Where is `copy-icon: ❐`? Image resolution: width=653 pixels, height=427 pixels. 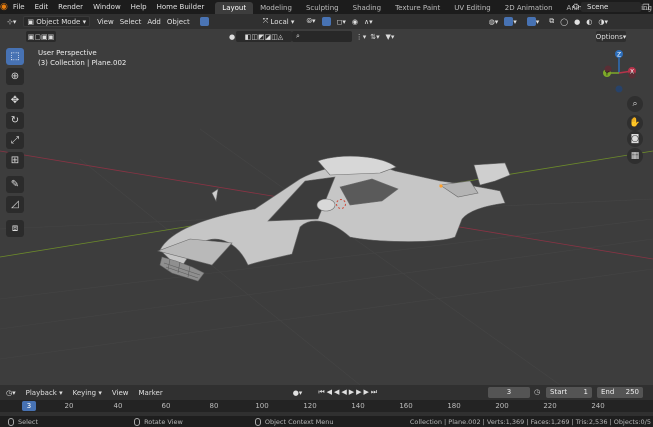
copy-icon: ❐ is located at coordinates (646, 7).